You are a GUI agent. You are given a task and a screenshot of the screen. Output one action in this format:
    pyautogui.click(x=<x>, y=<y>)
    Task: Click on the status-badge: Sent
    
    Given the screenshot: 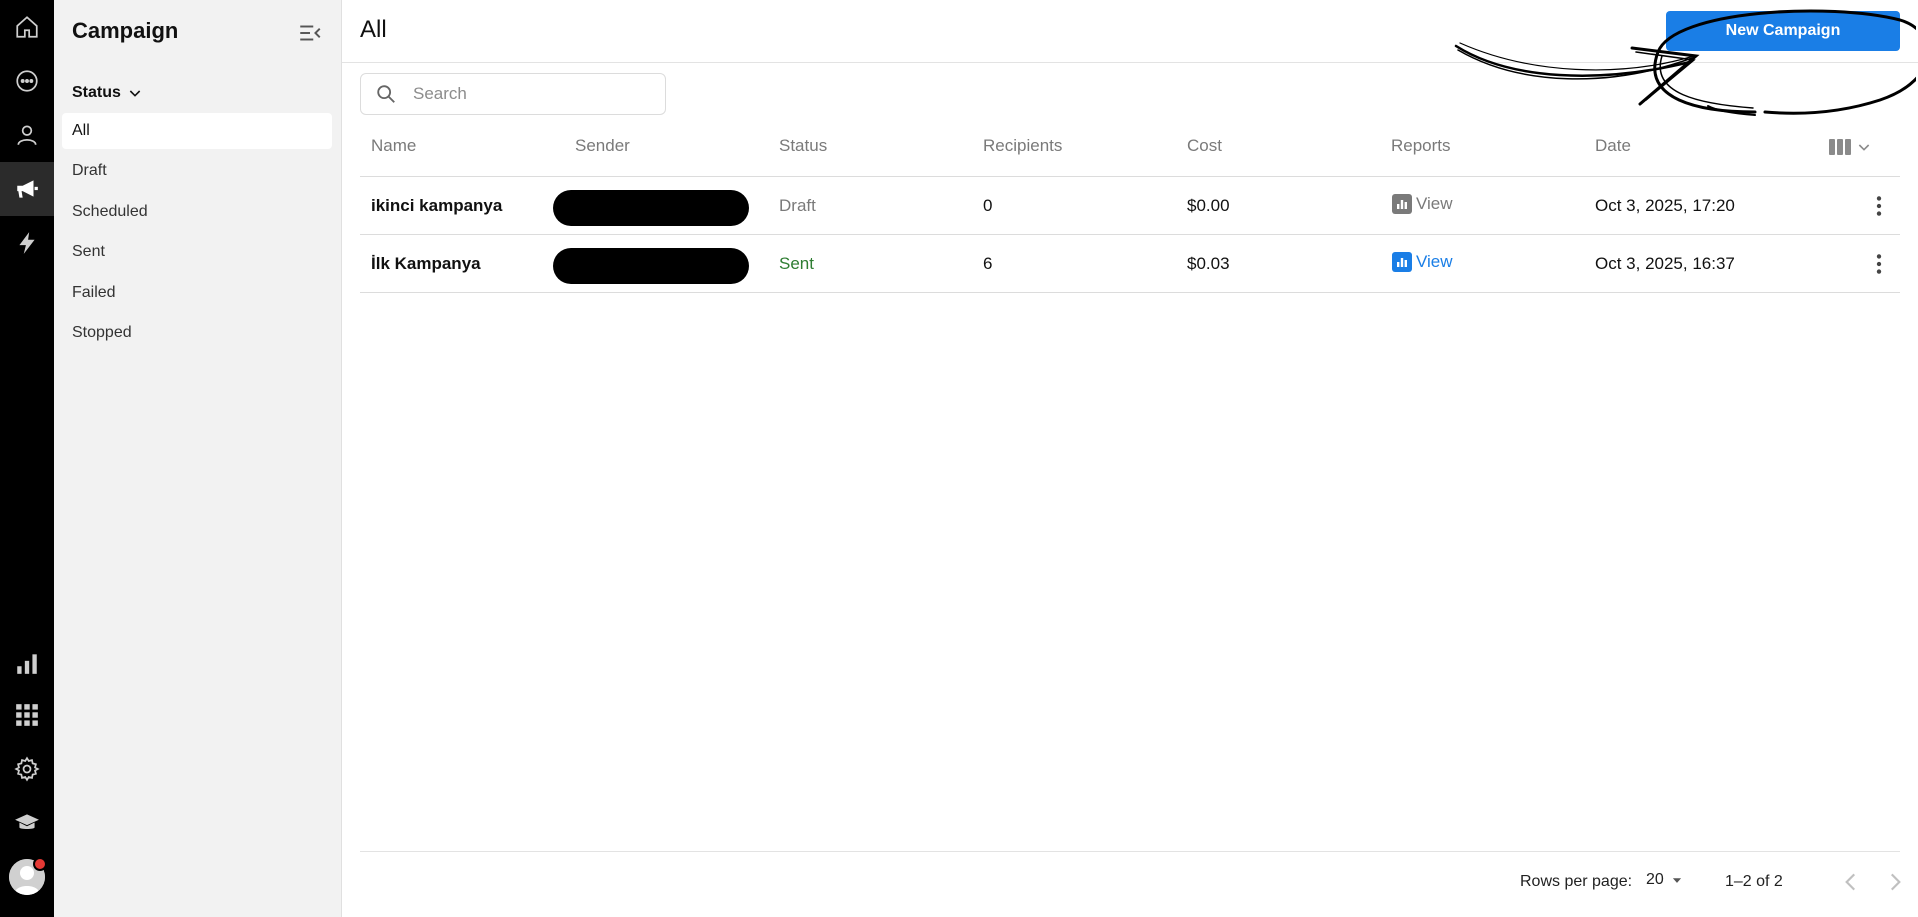 What is the action you would take?
    pyautogui.click(x=796, y=263)
    